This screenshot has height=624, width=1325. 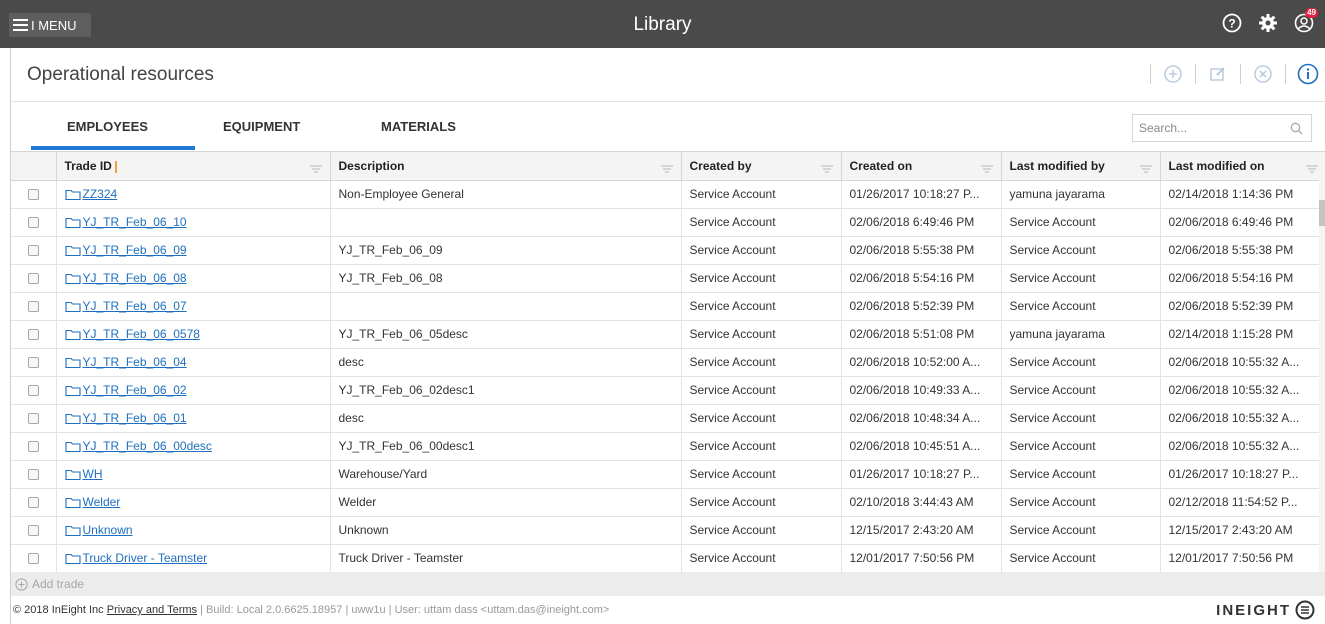 I want to click on tab-materials: MATERIALS, so click(x=418, y=126).